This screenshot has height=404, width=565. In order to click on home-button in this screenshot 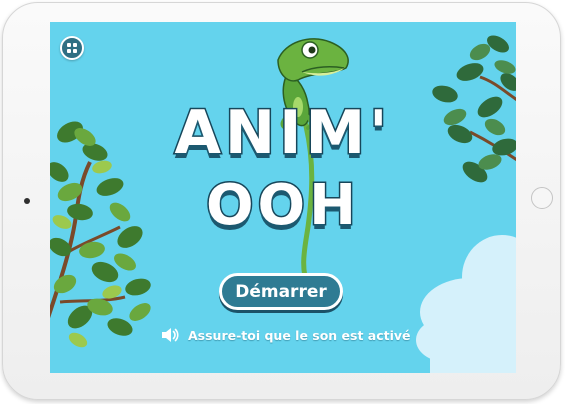, I will do `click(542, 198)`.